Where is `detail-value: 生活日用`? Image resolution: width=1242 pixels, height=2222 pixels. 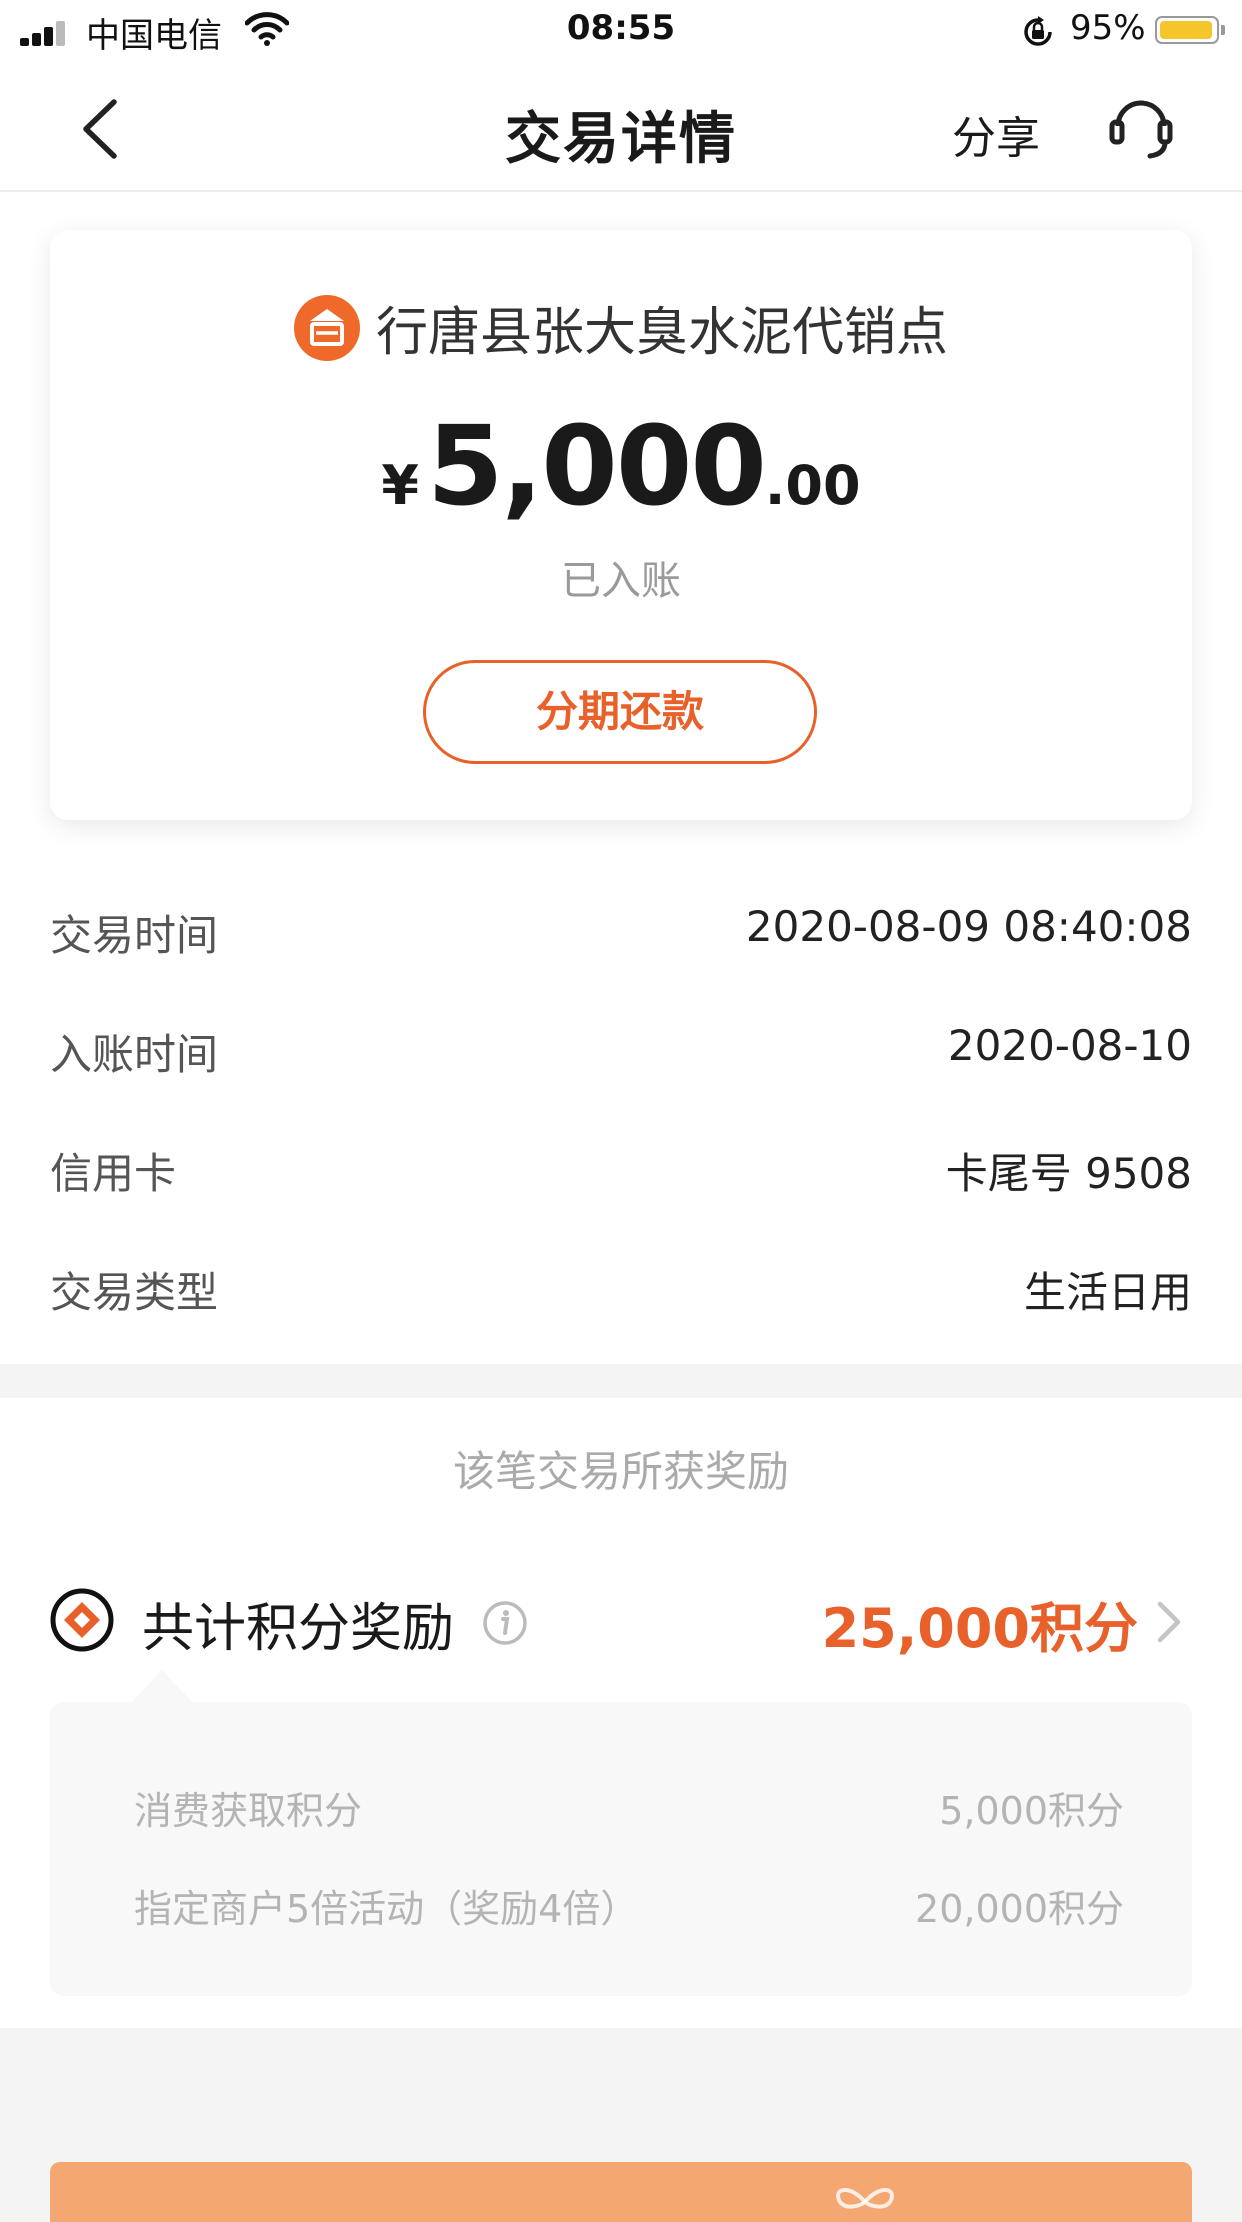 detail-value: 生活日用 is located at coordinates (1107, 1292).